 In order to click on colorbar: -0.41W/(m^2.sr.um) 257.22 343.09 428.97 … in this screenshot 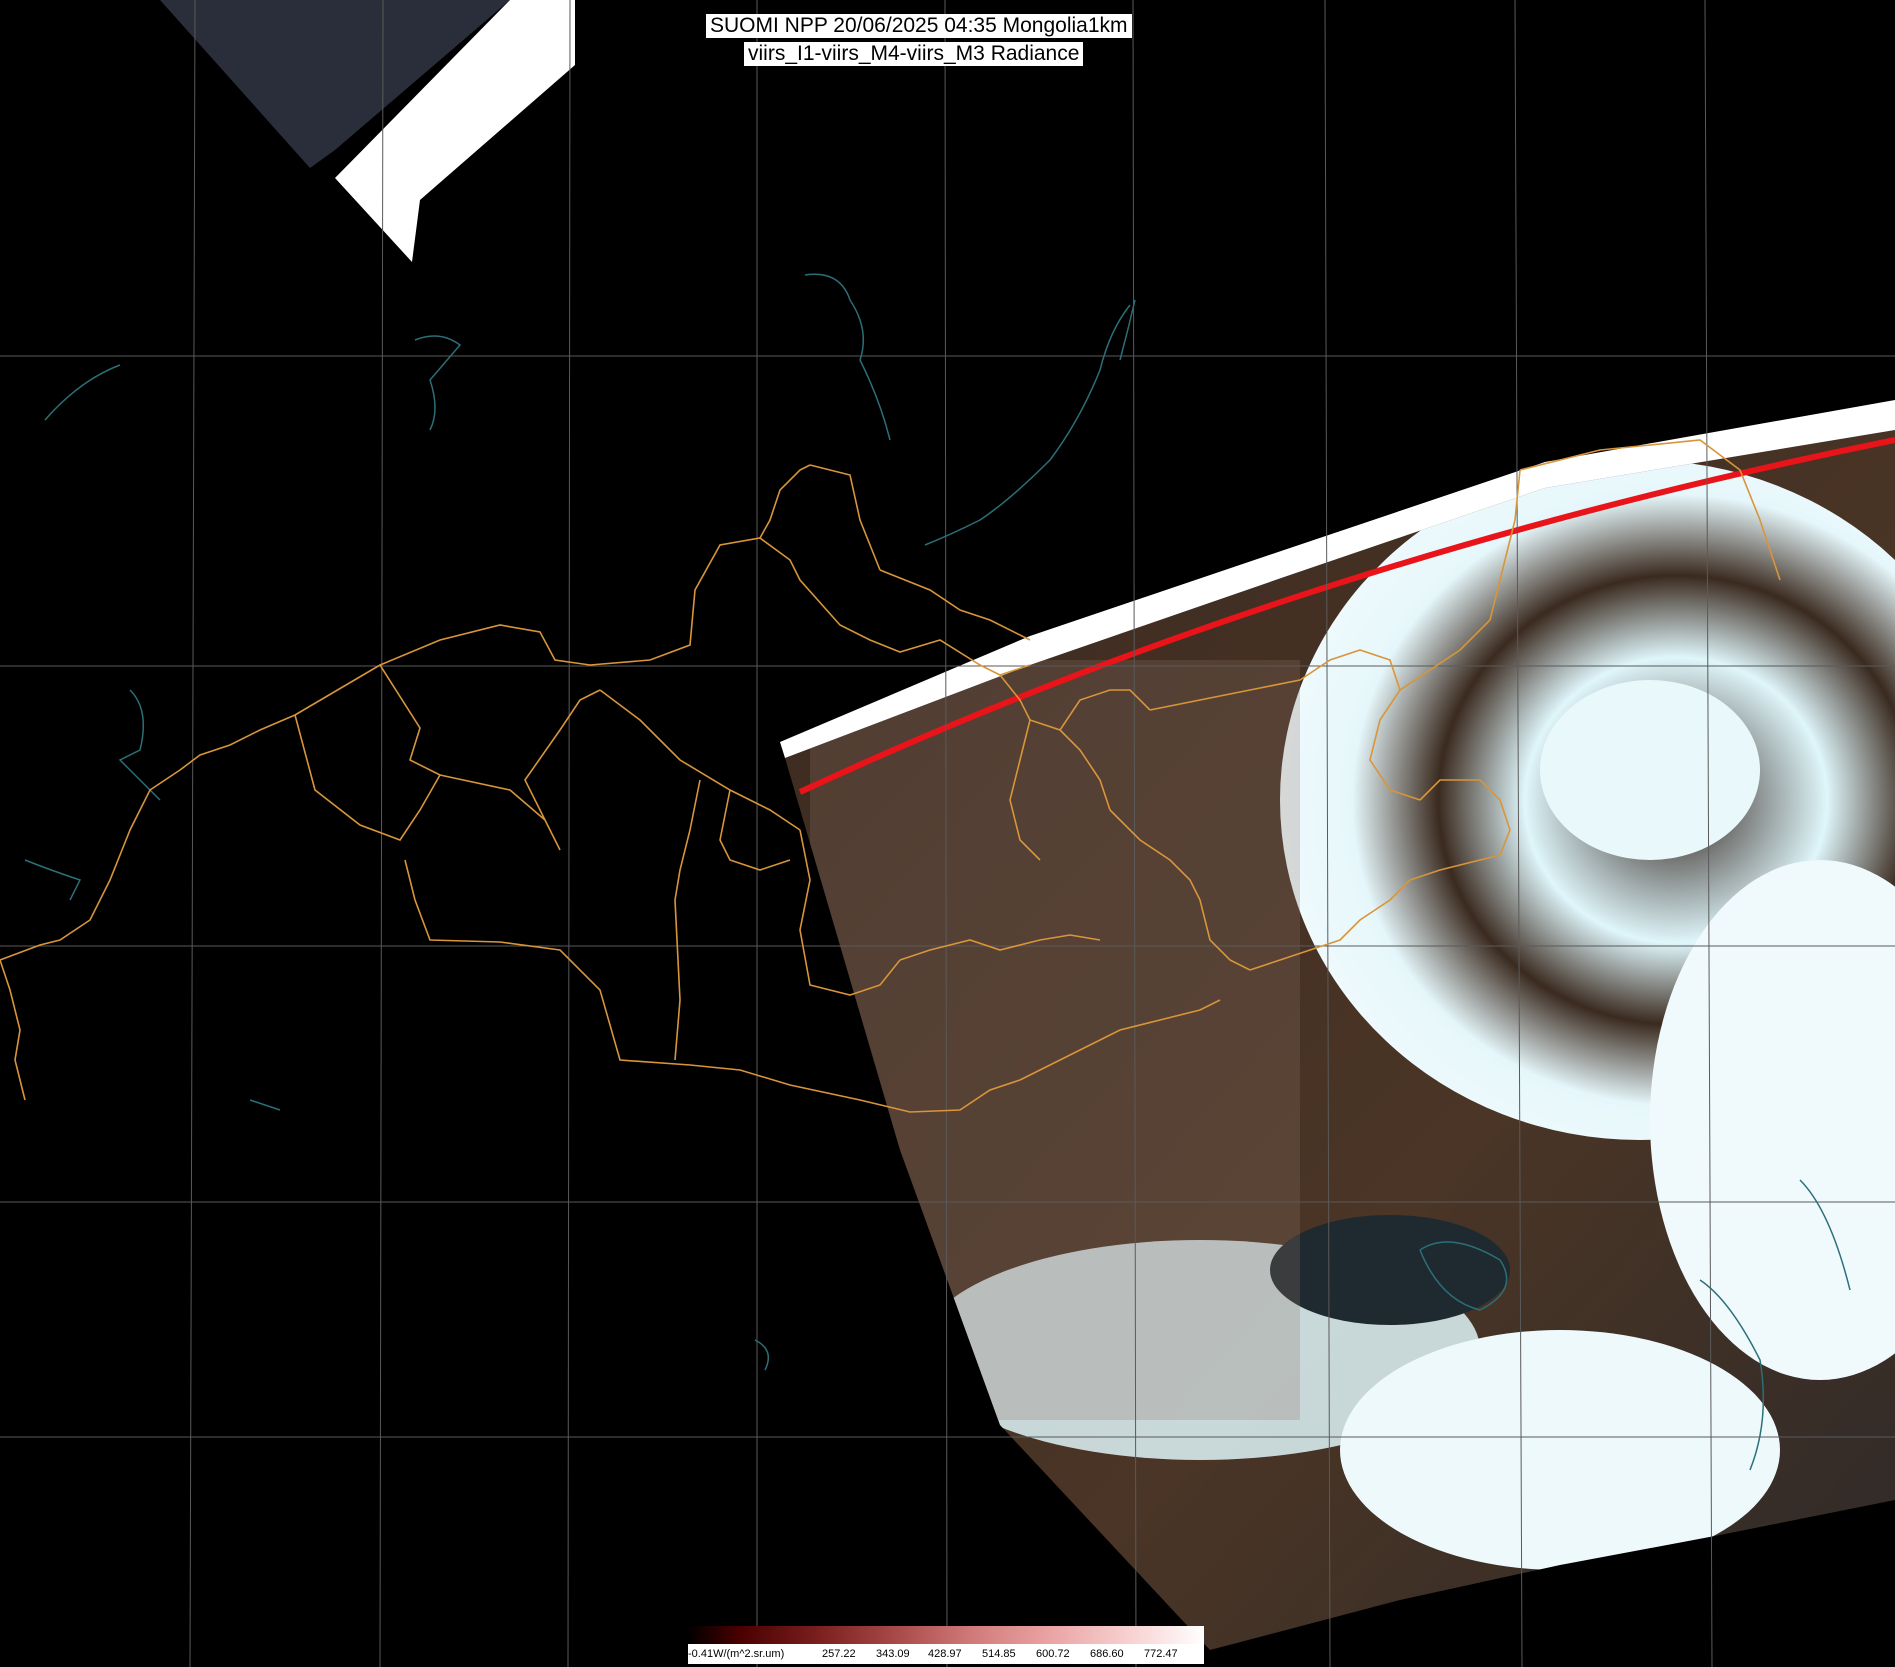, I will do `click(946, 1645)`.